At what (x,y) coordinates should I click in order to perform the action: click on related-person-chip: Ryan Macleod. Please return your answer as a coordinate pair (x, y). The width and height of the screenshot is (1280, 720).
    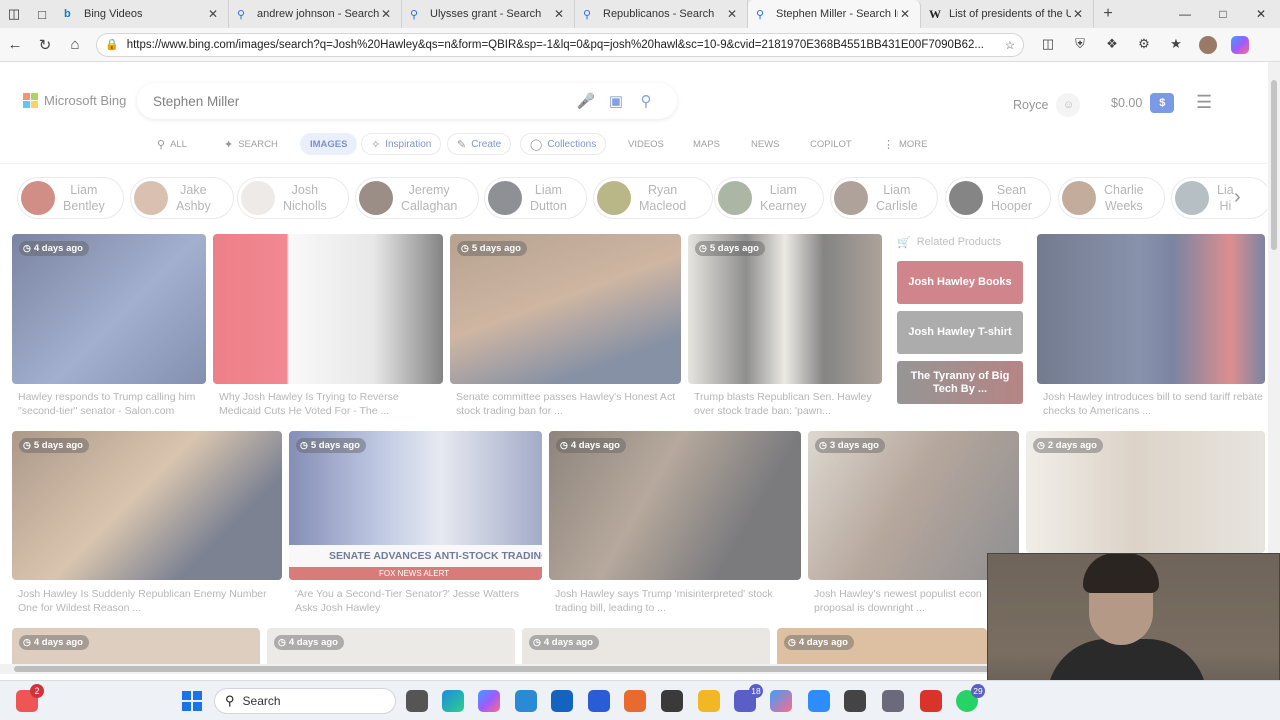
    Looking at the image, I should click on (653, 198).